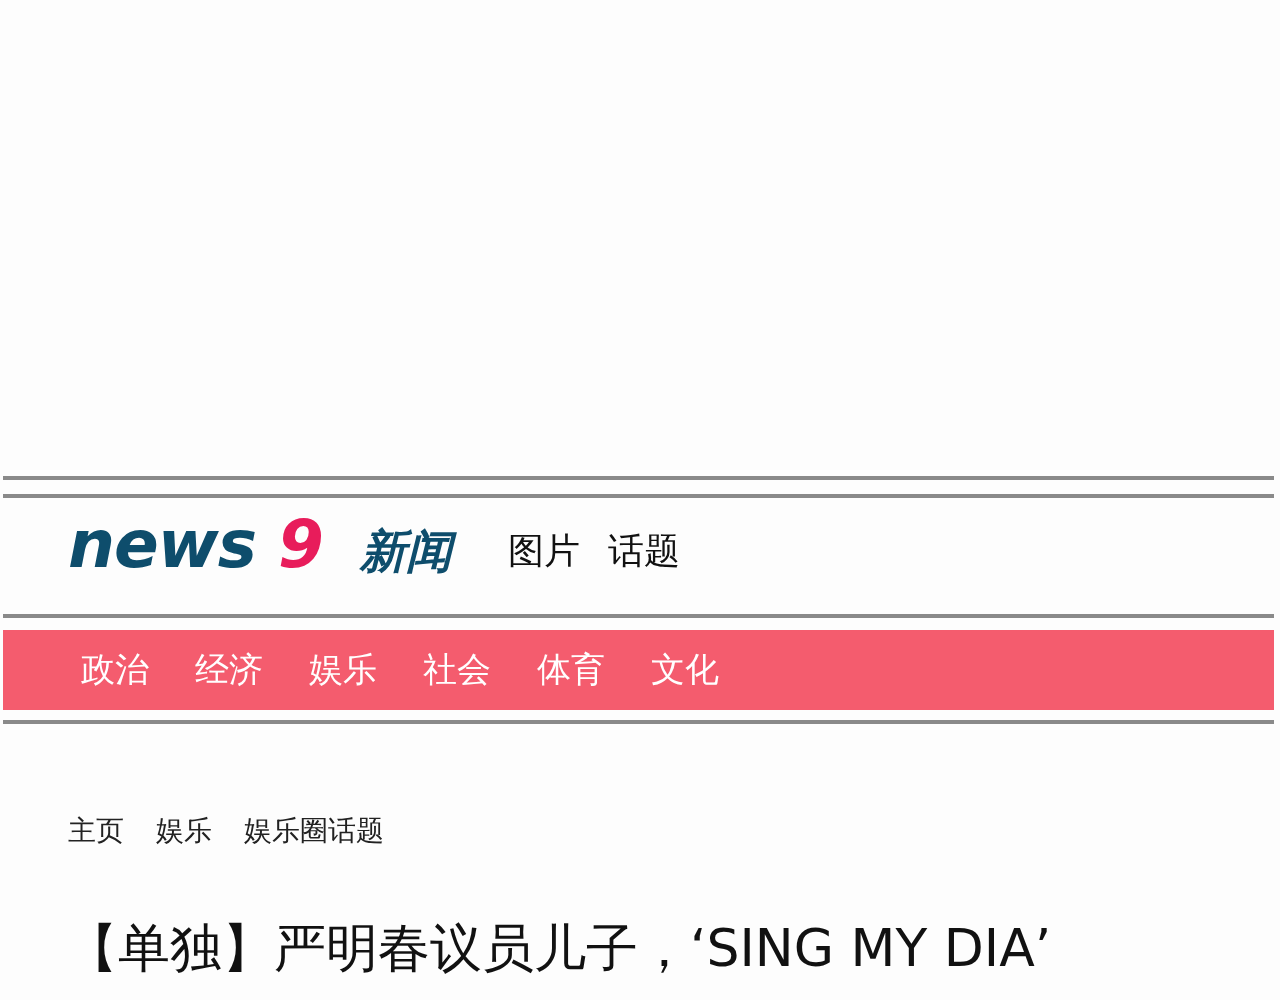 The image size is (1280, 1000). What do you see at coordinates (543, 551) in the screenshot?
I see `header-link: 图片` at bounding box center [543, 551].